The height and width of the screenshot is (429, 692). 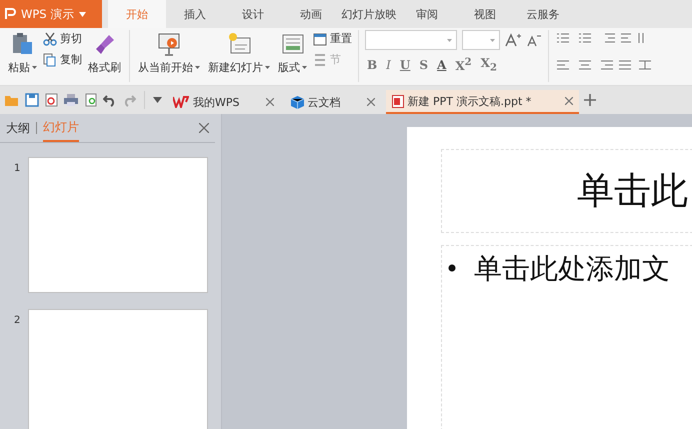 I want to click on slide-number: 2, so click(x=17, y=320).